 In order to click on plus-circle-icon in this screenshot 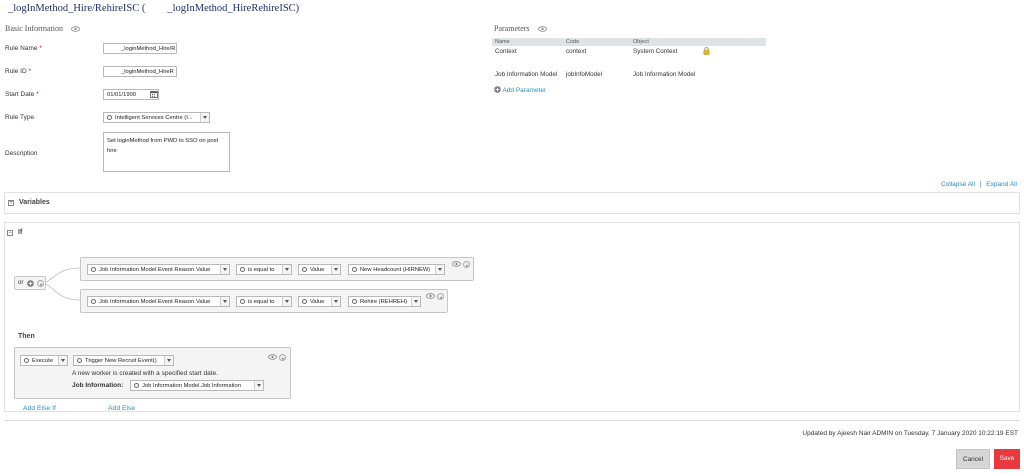, I will do `click(30, 283)`.